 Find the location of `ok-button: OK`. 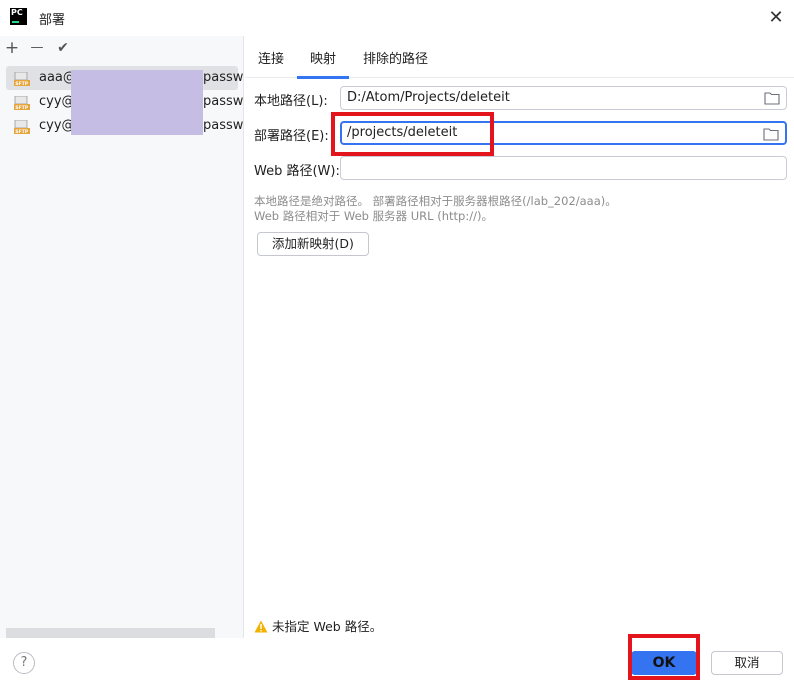

ok-button: OK is located at coordinates (664, 663).